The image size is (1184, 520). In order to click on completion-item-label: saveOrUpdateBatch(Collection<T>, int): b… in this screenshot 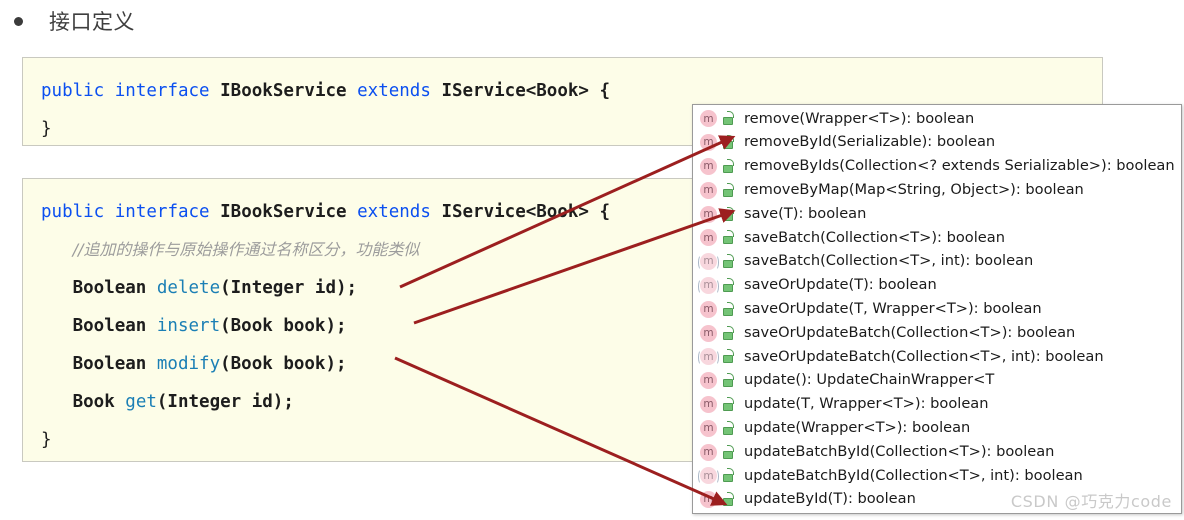, I will do `click(924, 356)`.